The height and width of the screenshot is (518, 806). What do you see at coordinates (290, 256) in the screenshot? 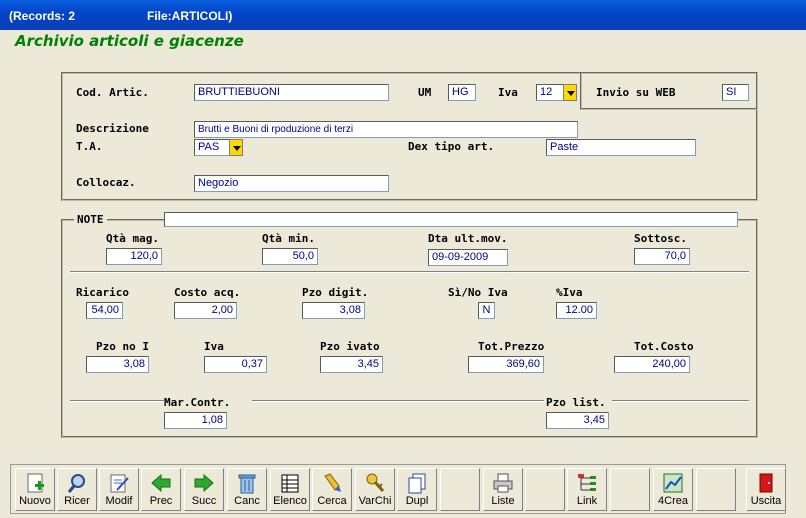
I see `qta-min-field: 50,0` at bounding box center [290, 256].